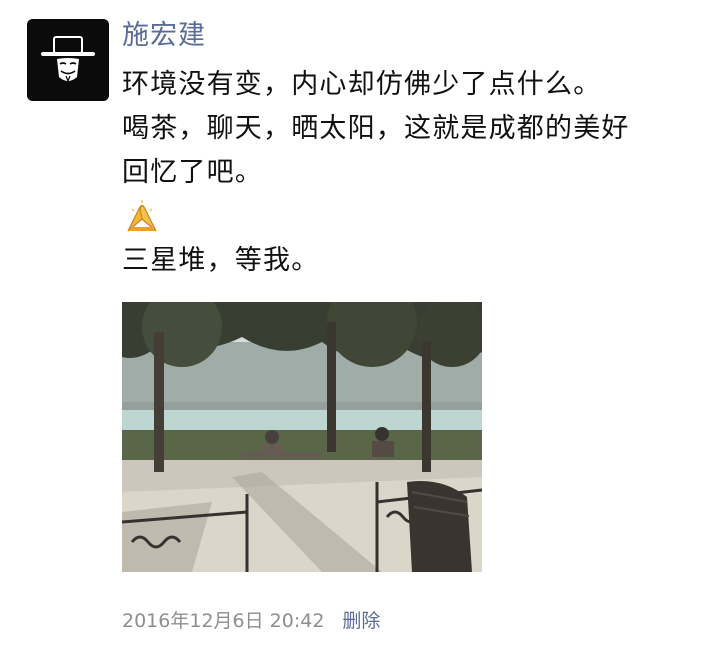 The height and width of the screenshot is (666, 720). What do you see at coordinates (361, 621) in the screenshot?
I see `delete-button: 删除` at bounding box center [361, 621].